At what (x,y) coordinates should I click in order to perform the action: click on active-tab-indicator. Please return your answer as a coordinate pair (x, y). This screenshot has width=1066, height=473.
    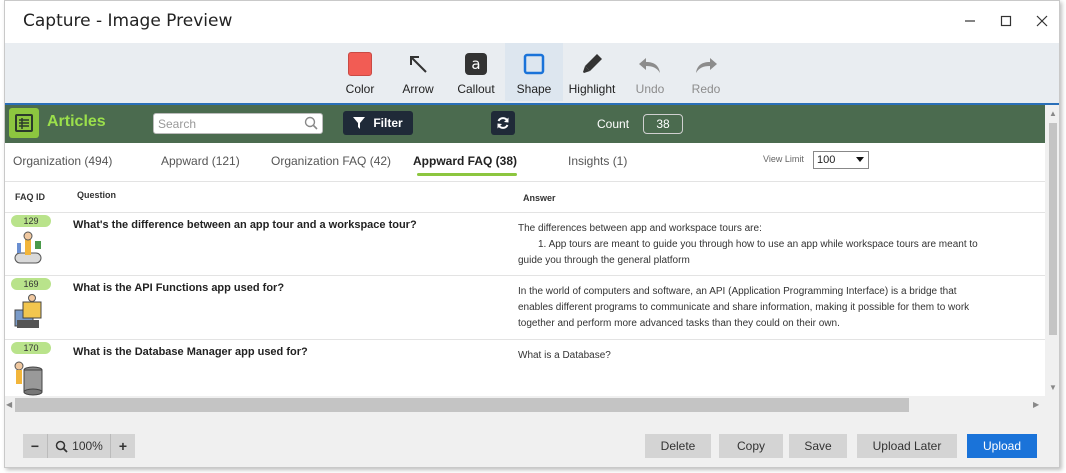
    Looking at the image, I should click on (467, 174).